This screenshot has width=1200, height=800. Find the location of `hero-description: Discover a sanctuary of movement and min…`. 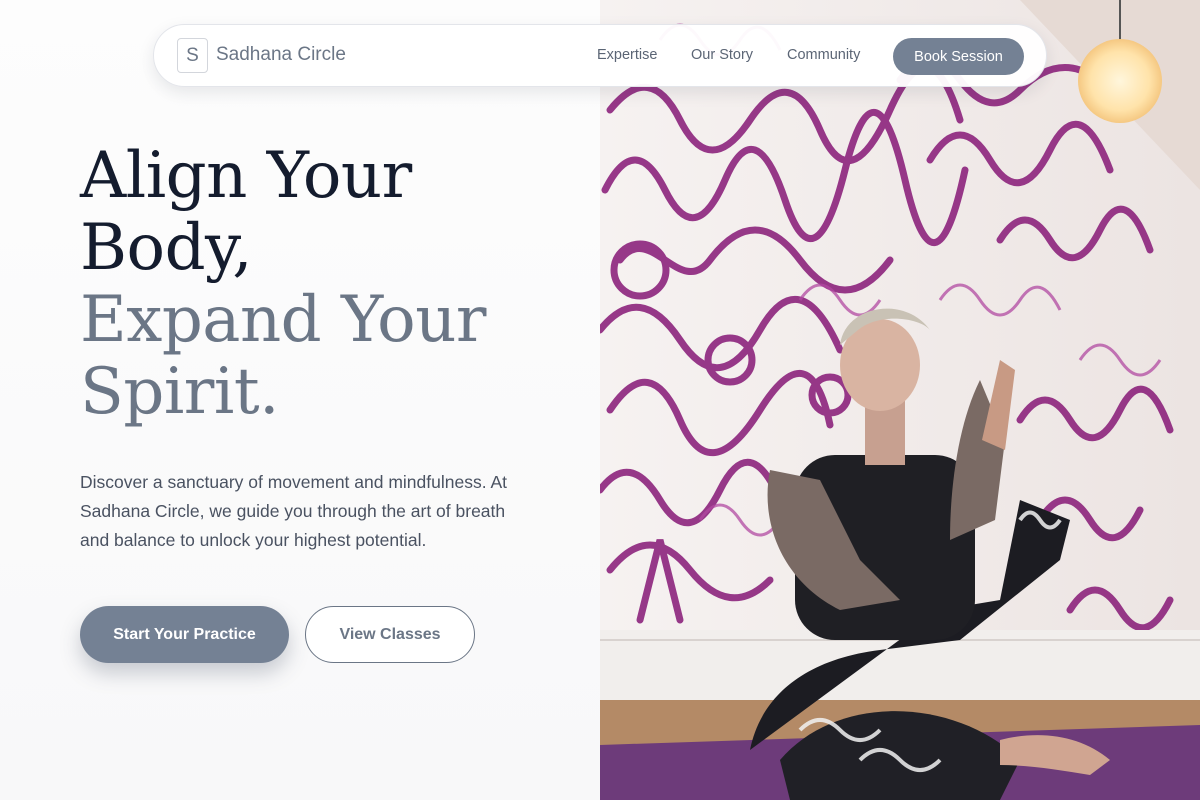

hero-description: Discover a sanctuary of movement and min… is located at coordinates (294, 510).